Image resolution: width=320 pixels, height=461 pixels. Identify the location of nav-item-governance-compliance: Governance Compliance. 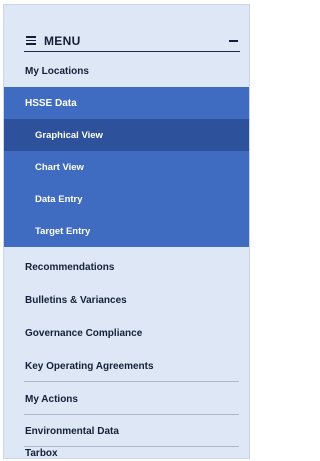
(126, 333).